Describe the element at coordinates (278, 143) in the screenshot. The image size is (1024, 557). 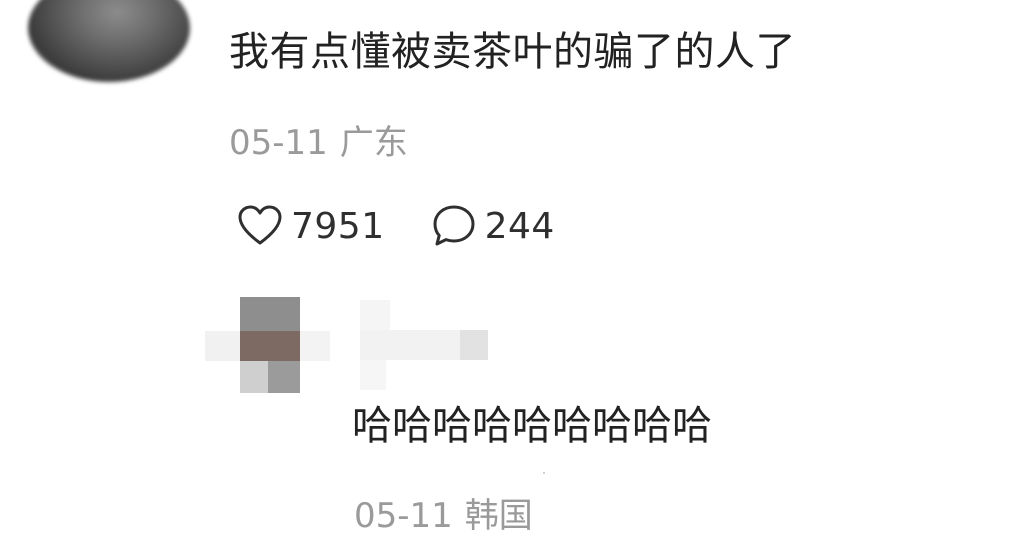
I see `comment-date: 05-11` at that location.